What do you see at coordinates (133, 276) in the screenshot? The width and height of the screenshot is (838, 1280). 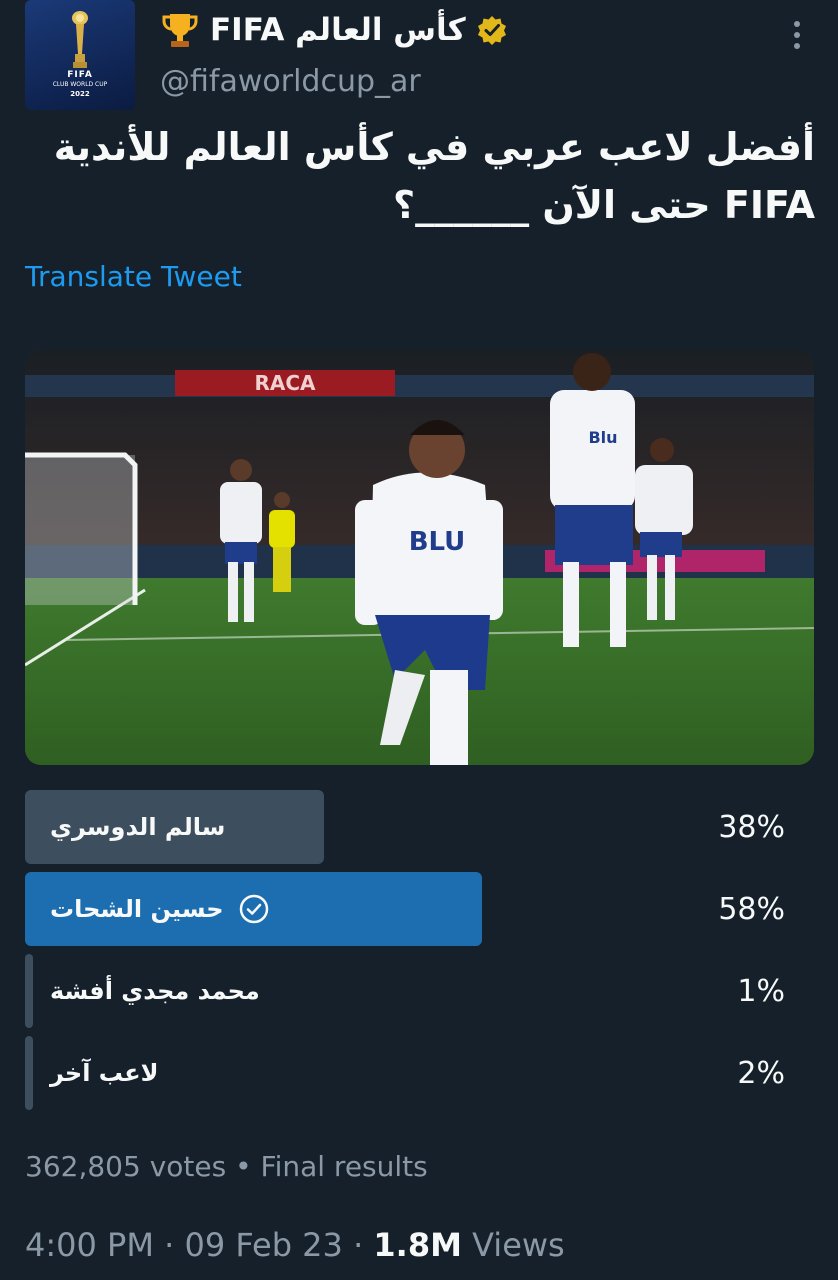 I see `translate-tweet-link: Translate Tweet` at bounding box center [133, 276].